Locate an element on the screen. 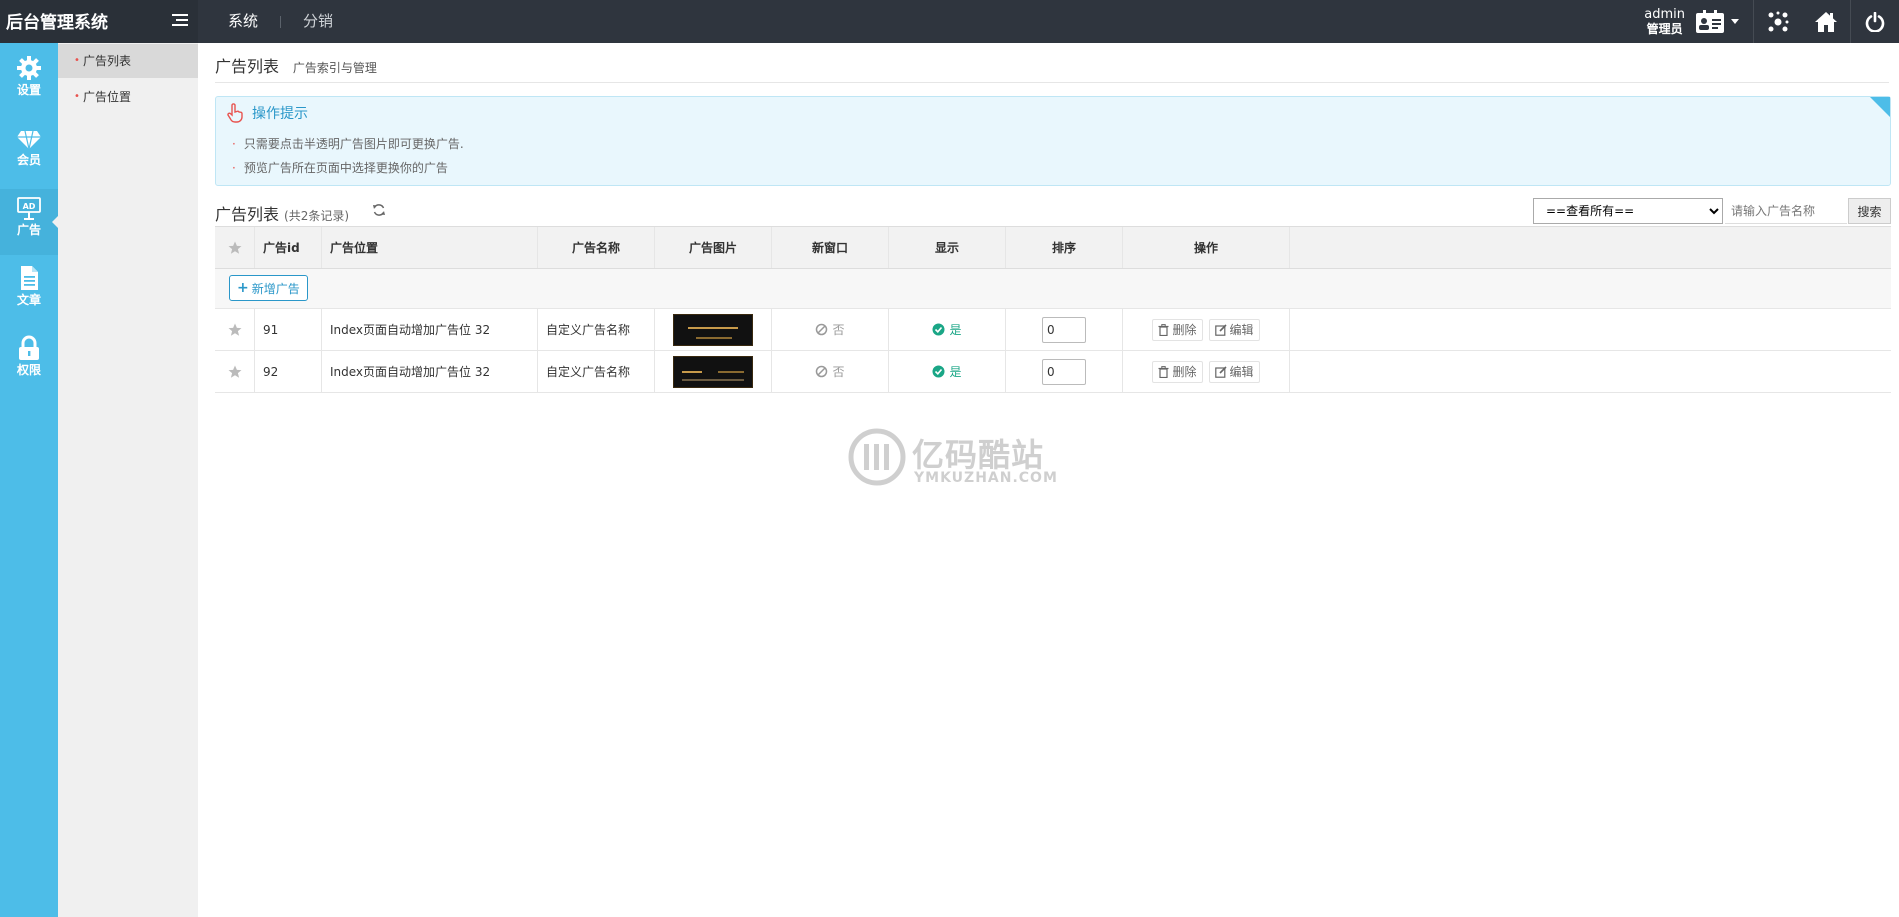  search-button: 搜索 is located at coordinates (1869, 211).